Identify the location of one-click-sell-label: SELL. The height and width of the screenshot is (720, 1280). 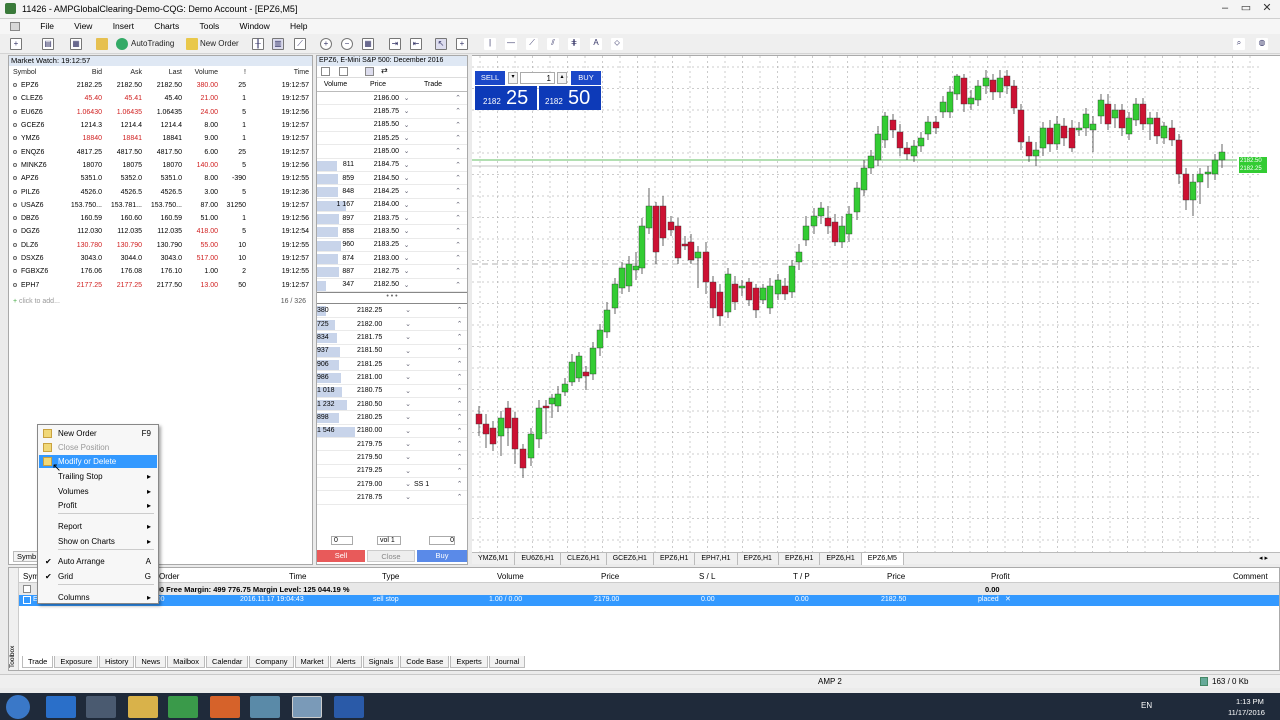
(490, 78).